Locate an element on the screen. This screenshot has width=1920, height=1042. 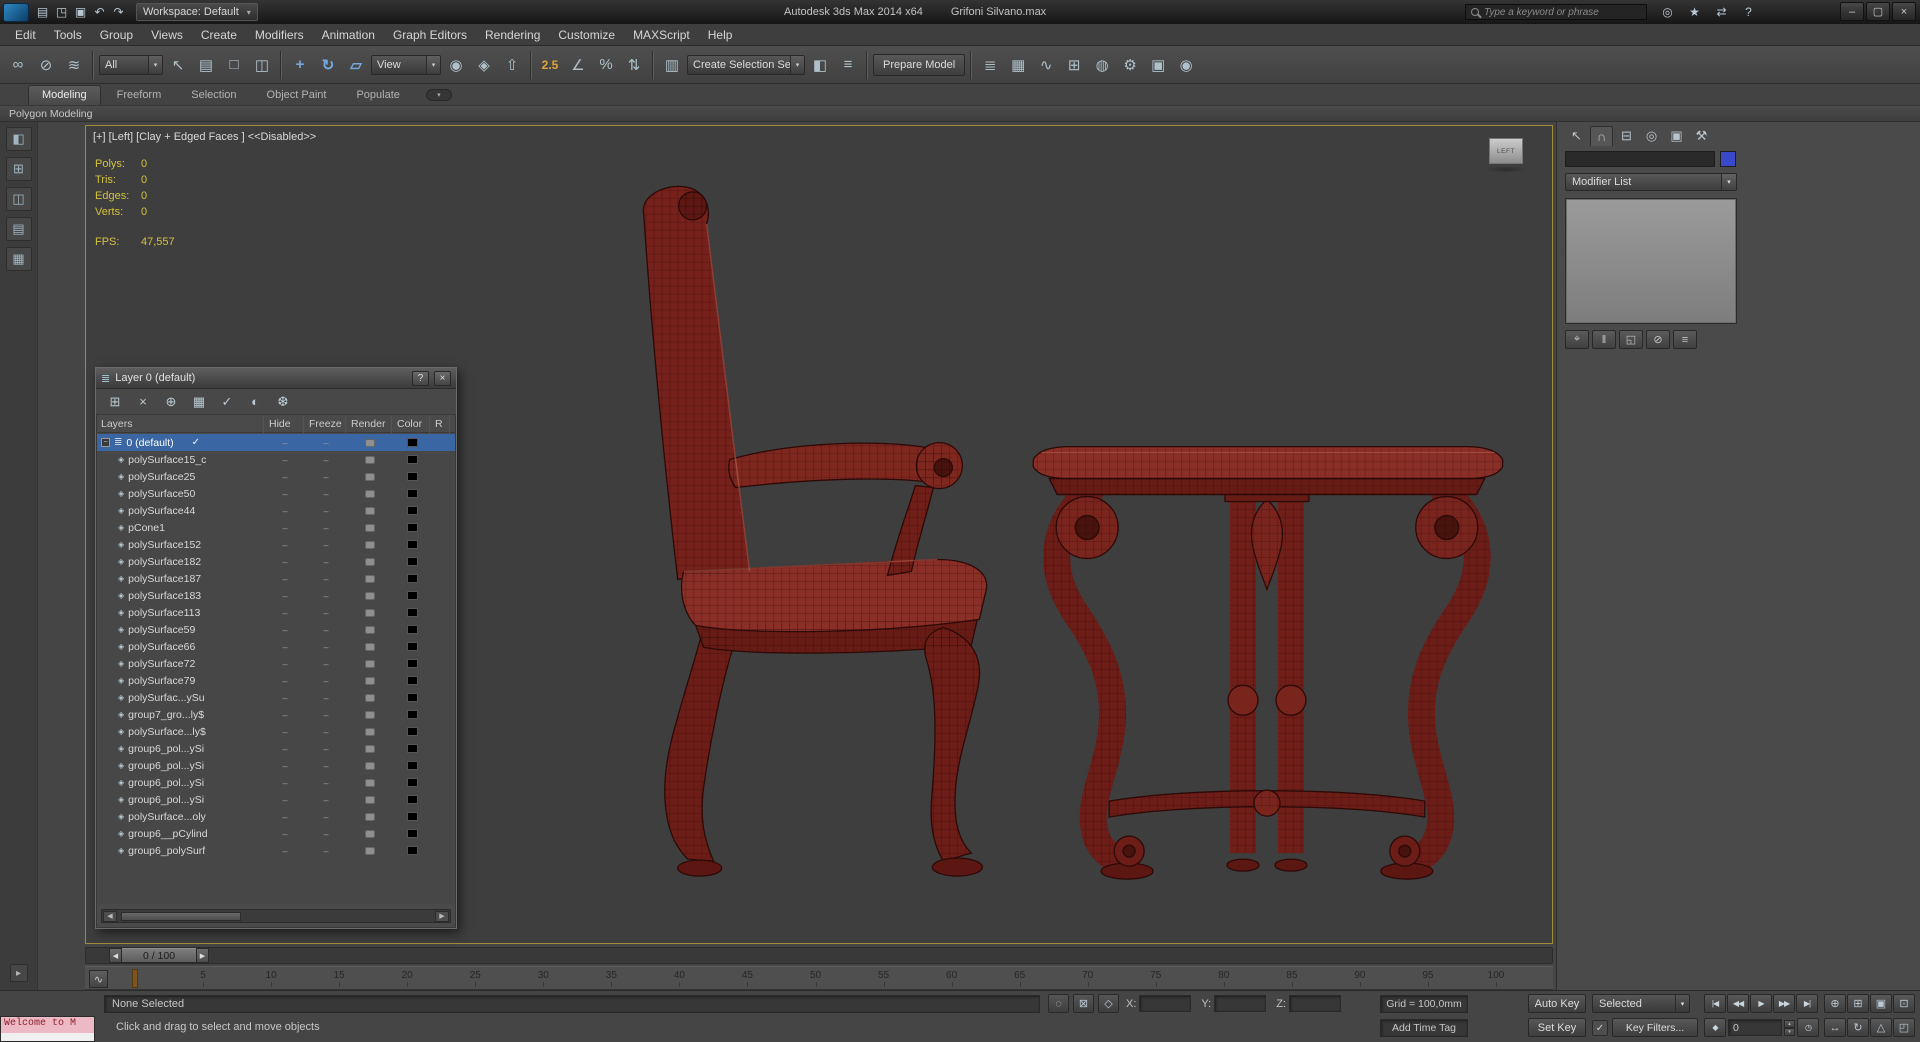
unlink-selection-icon: ⊘ is located at coordinates (46, 65).